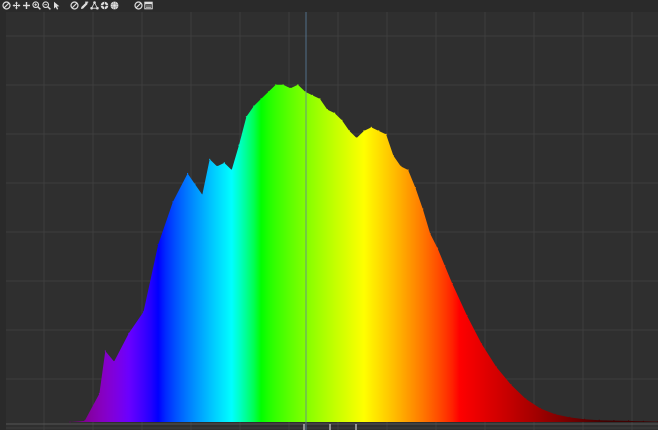  I want to click on select-cursor-icon, so click(57, 5).